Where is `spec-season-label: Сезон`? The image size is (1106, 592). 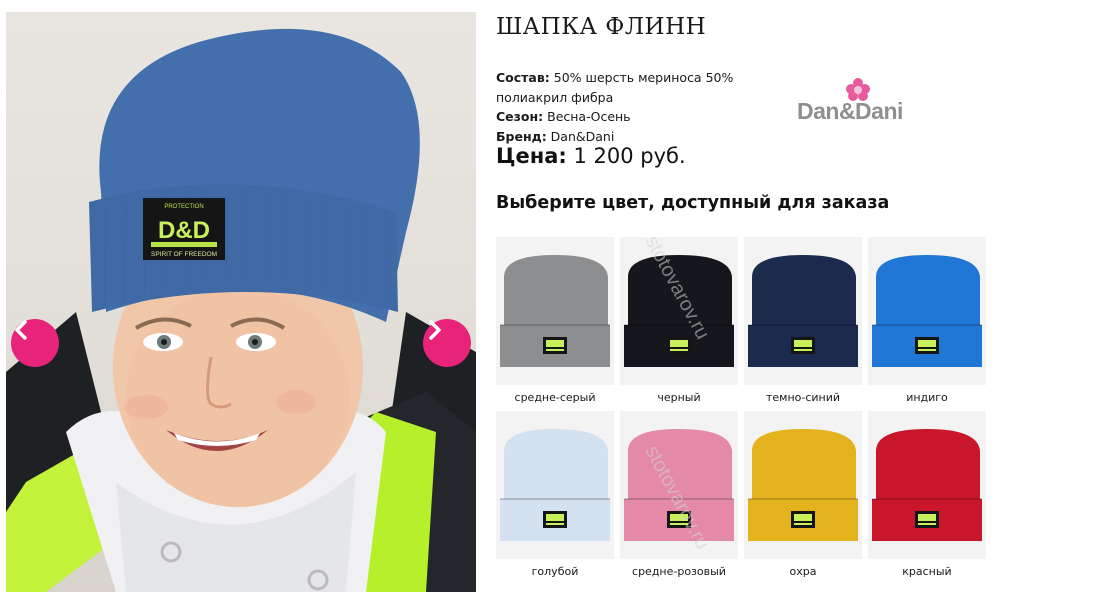 spec-season-label: Сезон is located at coordinates (517, 116).